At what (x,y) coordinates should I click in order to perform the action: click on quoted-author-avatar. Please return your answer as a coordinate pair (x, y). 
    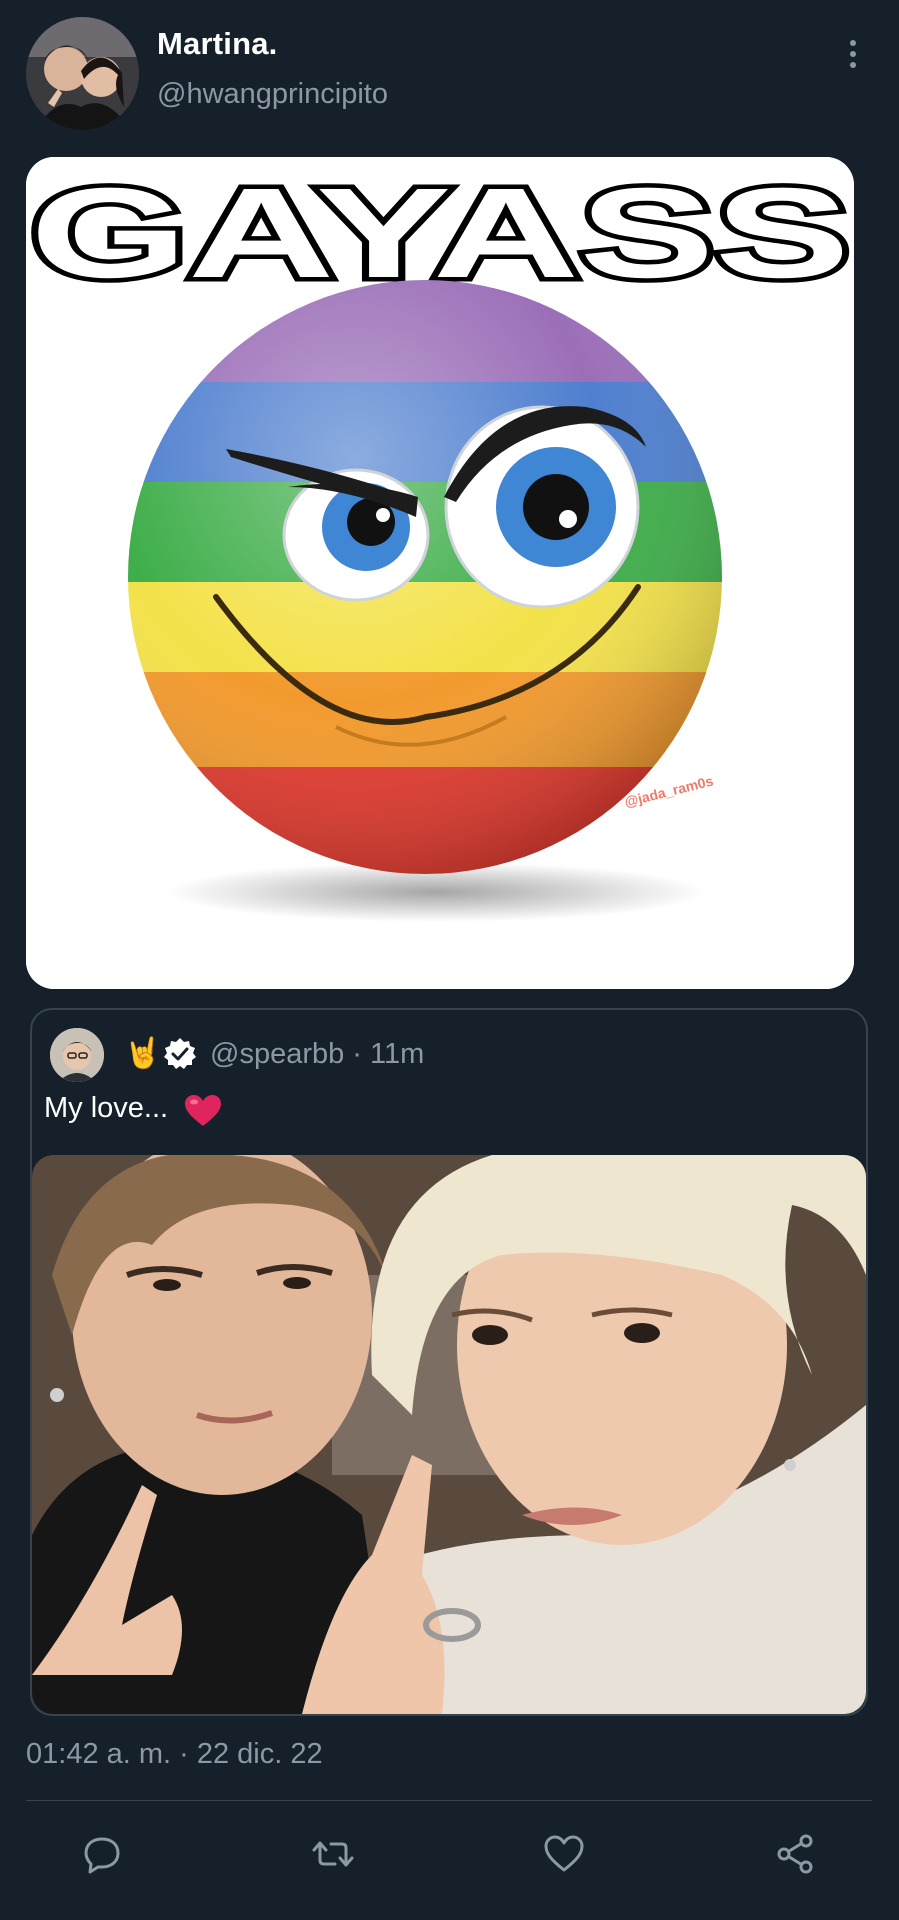
    Looking at the image, I should click on (77, 1055).